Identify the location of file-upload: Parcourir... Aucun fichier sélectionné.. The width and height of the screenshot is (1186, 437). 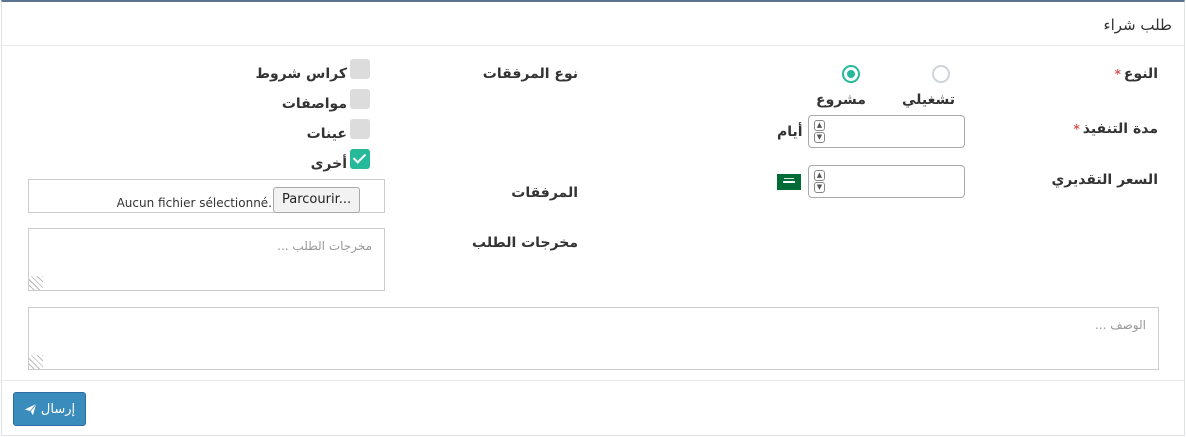
(206, 196).